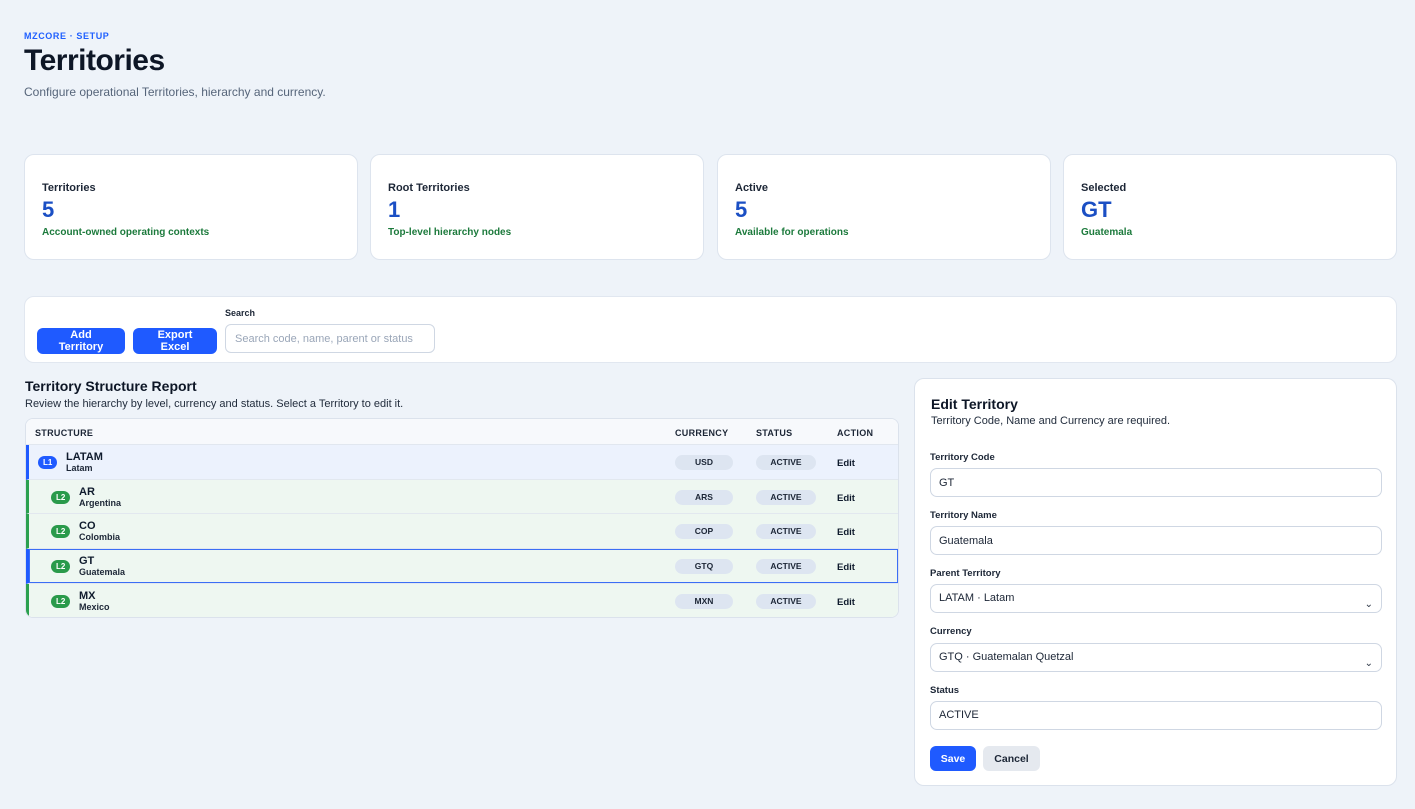 This screenshot has width=1415, height=809. Describe the element at coordinates (959, 715) in the screenshot. I see `status-value: ACTIVE` at that location.